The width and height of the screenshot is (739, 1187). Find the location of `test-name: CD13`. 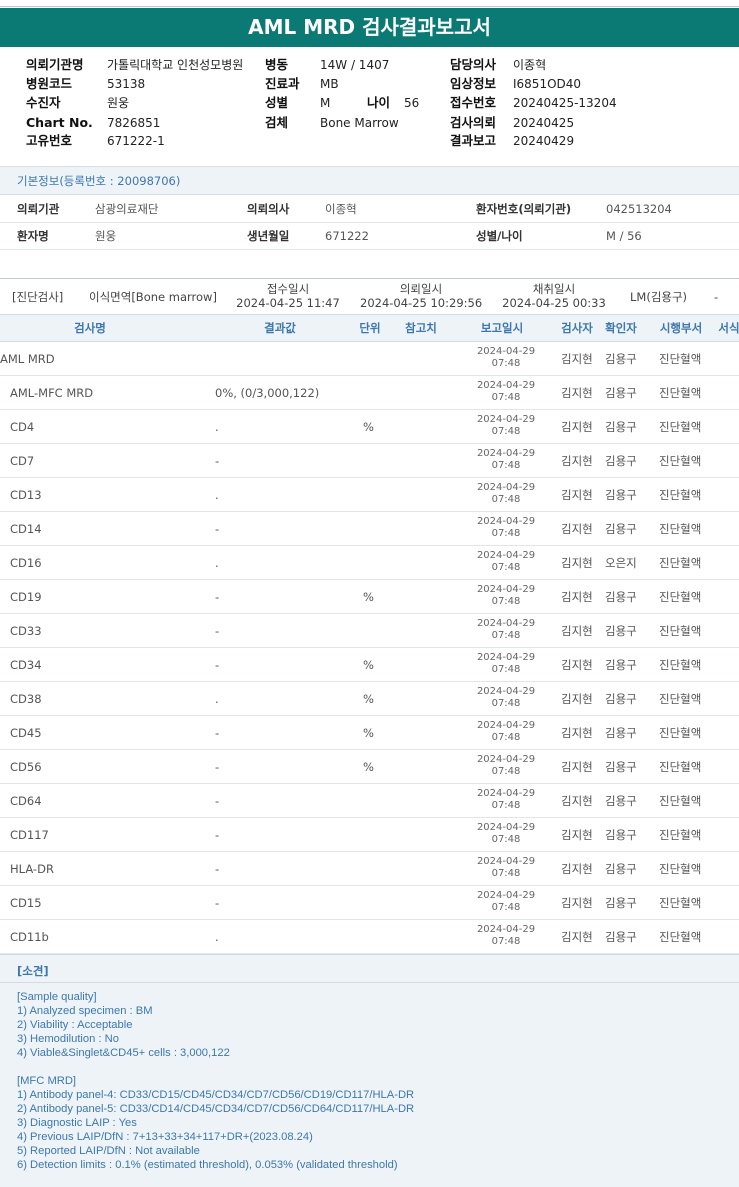

test-name: CD13 is located at coordinates (26, 495).